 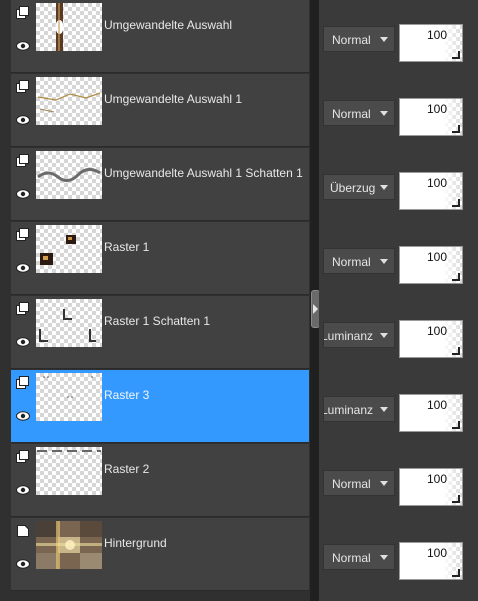 What do you see at coordinates (353, 188) in the screenshot?
I see `blend-mode-value: Überzug` at bounding box center [353, 188].